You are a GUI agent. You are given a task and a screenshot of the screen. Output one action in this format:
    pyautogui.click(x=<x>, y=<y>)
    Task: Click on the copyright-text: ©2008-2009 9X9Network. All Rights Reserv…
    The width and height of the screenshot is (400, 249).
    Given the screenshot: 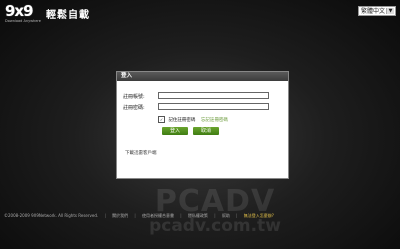 What is the action you would take?
    pyautogui.click(x=51, y=215)
    